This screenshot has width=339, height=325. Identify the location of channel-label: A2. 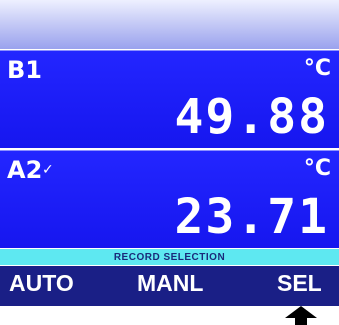
(25, 170).